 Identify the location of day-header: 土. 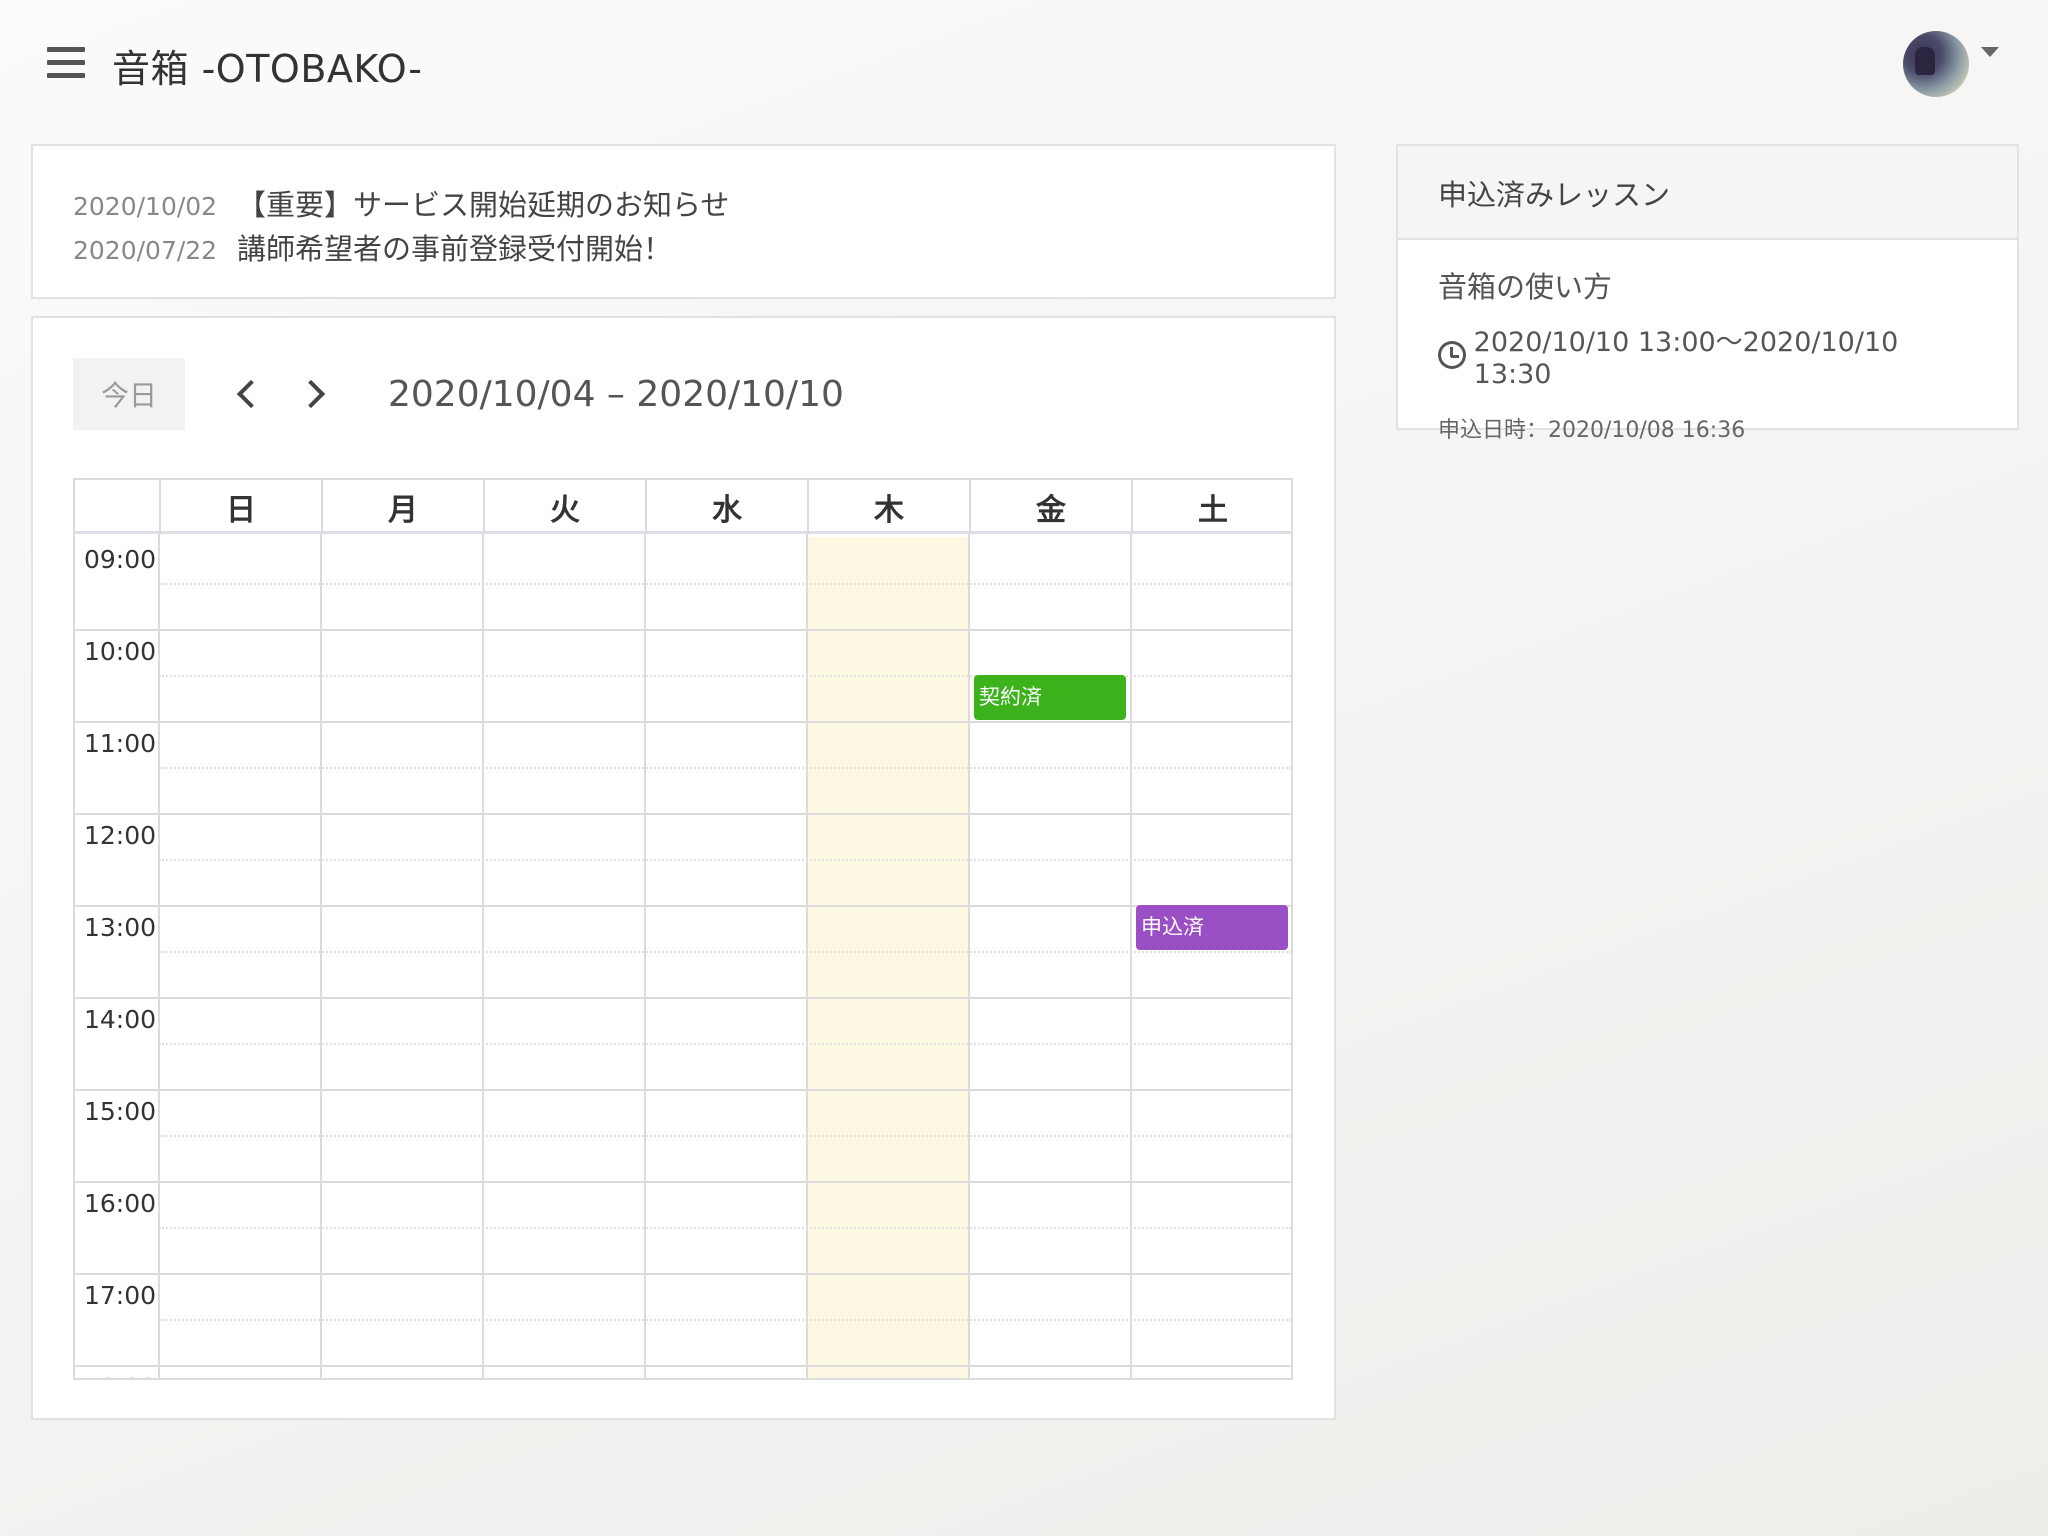
(1211, 507).